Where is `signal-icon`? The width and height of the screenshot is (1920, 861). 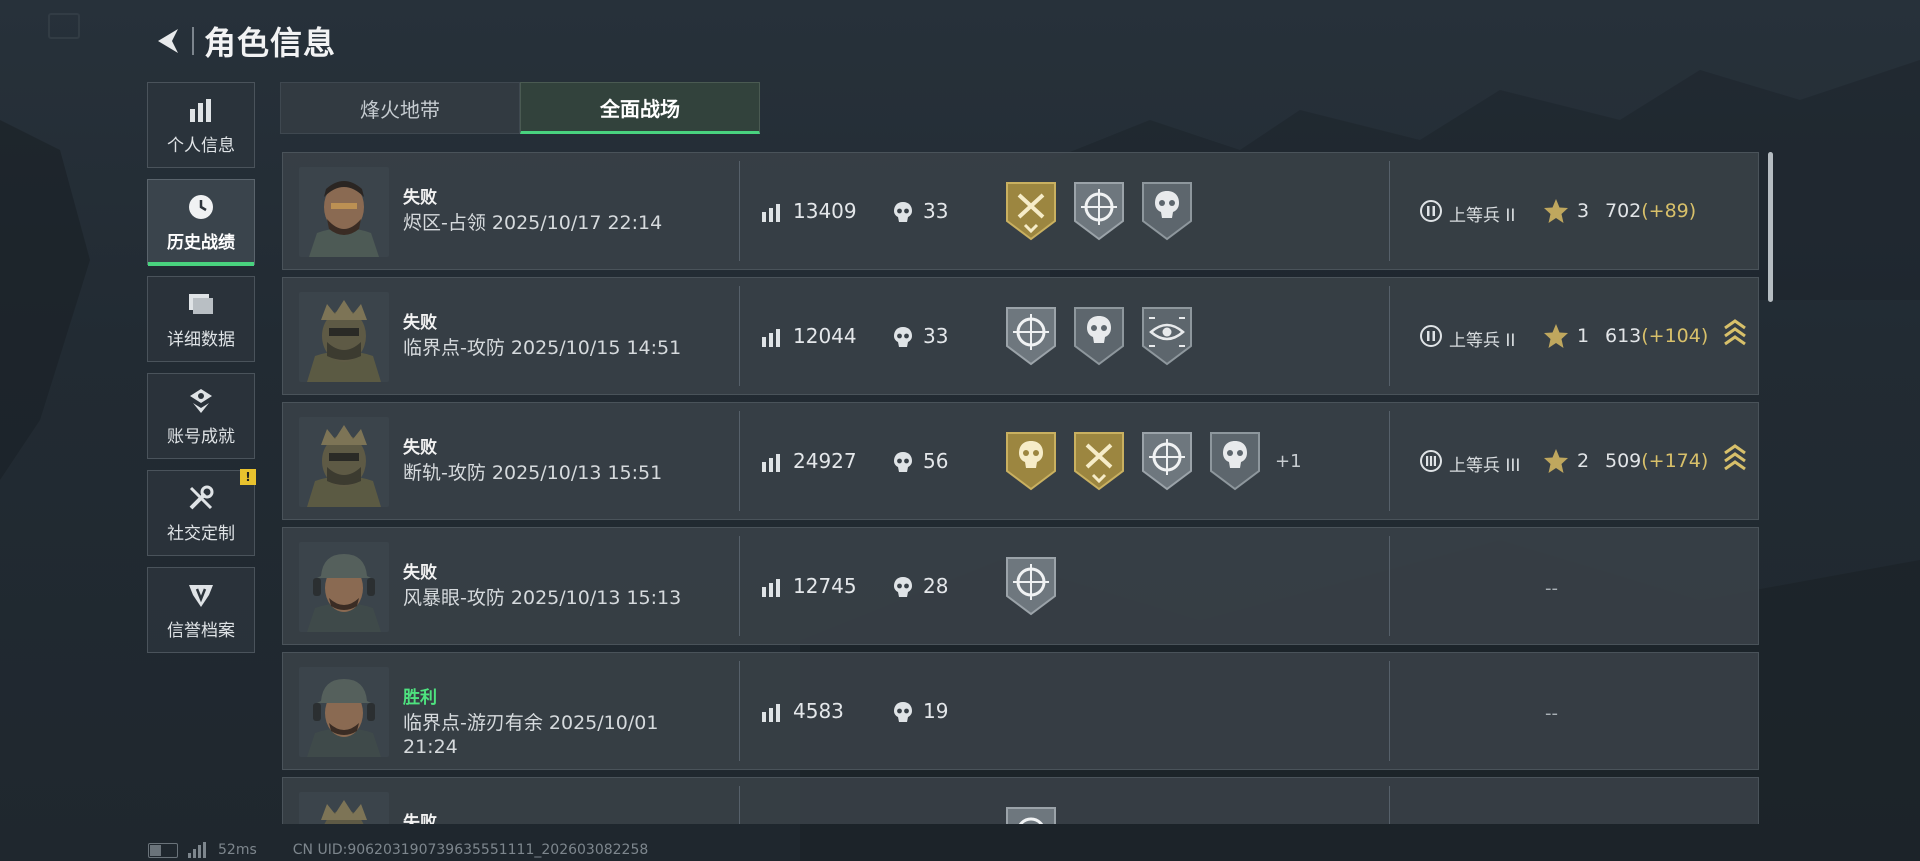
signal-icon is located at coordinates (198, 850).